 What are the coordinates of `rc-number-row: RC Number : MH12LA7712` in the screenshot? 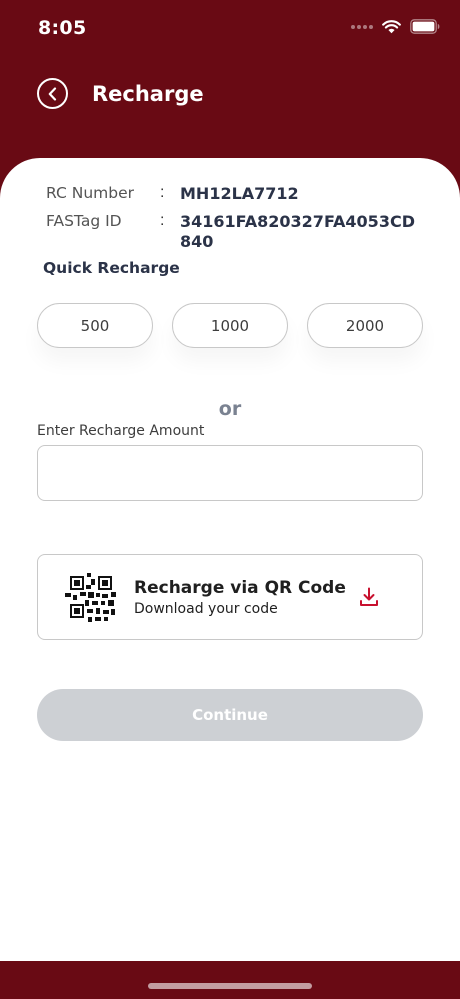 It's located at (233, 194).